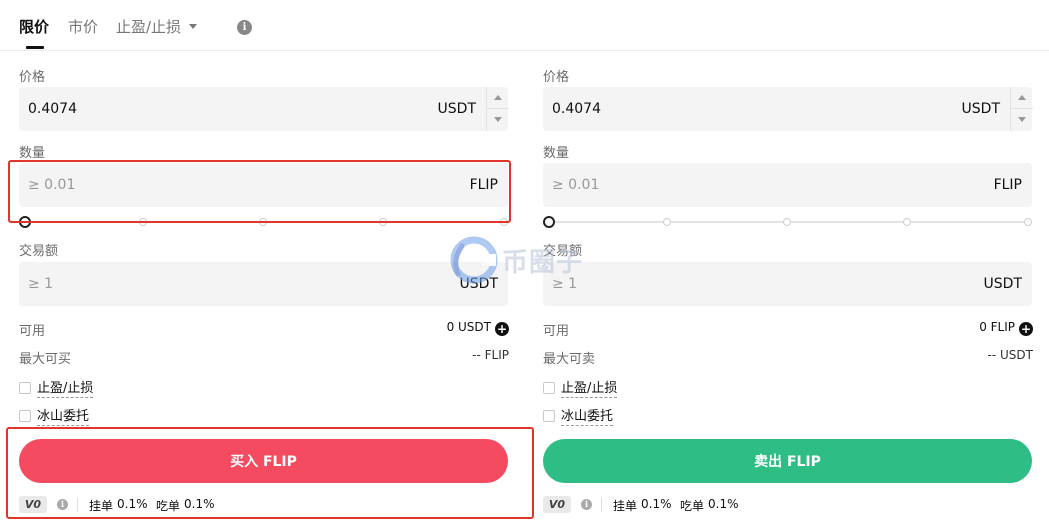 This screenshot has width=1049, height=522. I want to click on sell-max-value: -- USDT, so click(1010, 355).